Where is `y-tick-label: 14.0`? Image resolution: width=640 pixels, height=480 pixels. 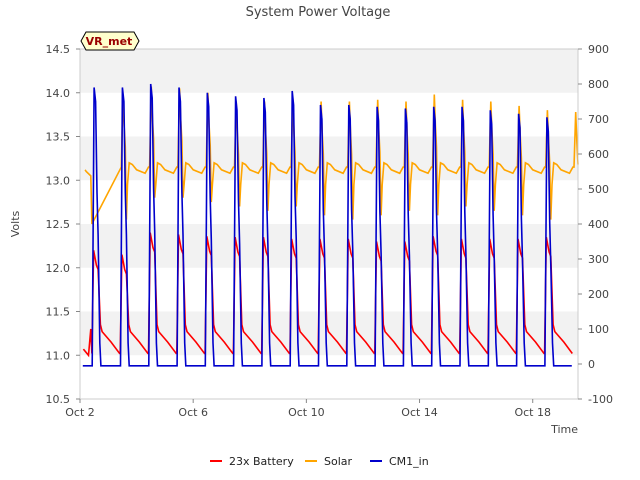
y-tick-label: 14.0 is located at coordinates (58, 93).